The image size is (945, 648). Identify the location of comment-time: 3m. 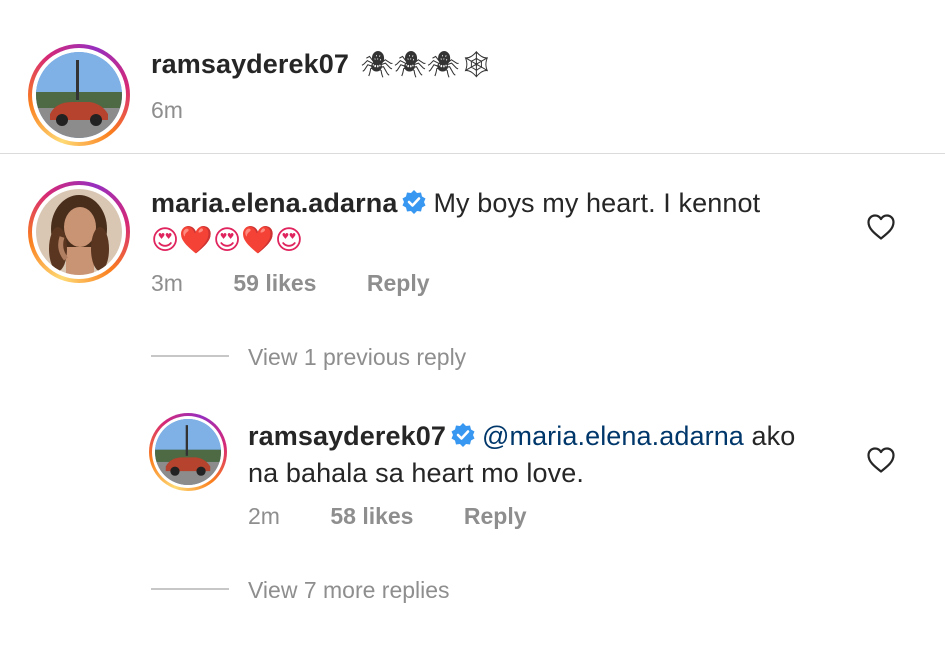
(167, 283).